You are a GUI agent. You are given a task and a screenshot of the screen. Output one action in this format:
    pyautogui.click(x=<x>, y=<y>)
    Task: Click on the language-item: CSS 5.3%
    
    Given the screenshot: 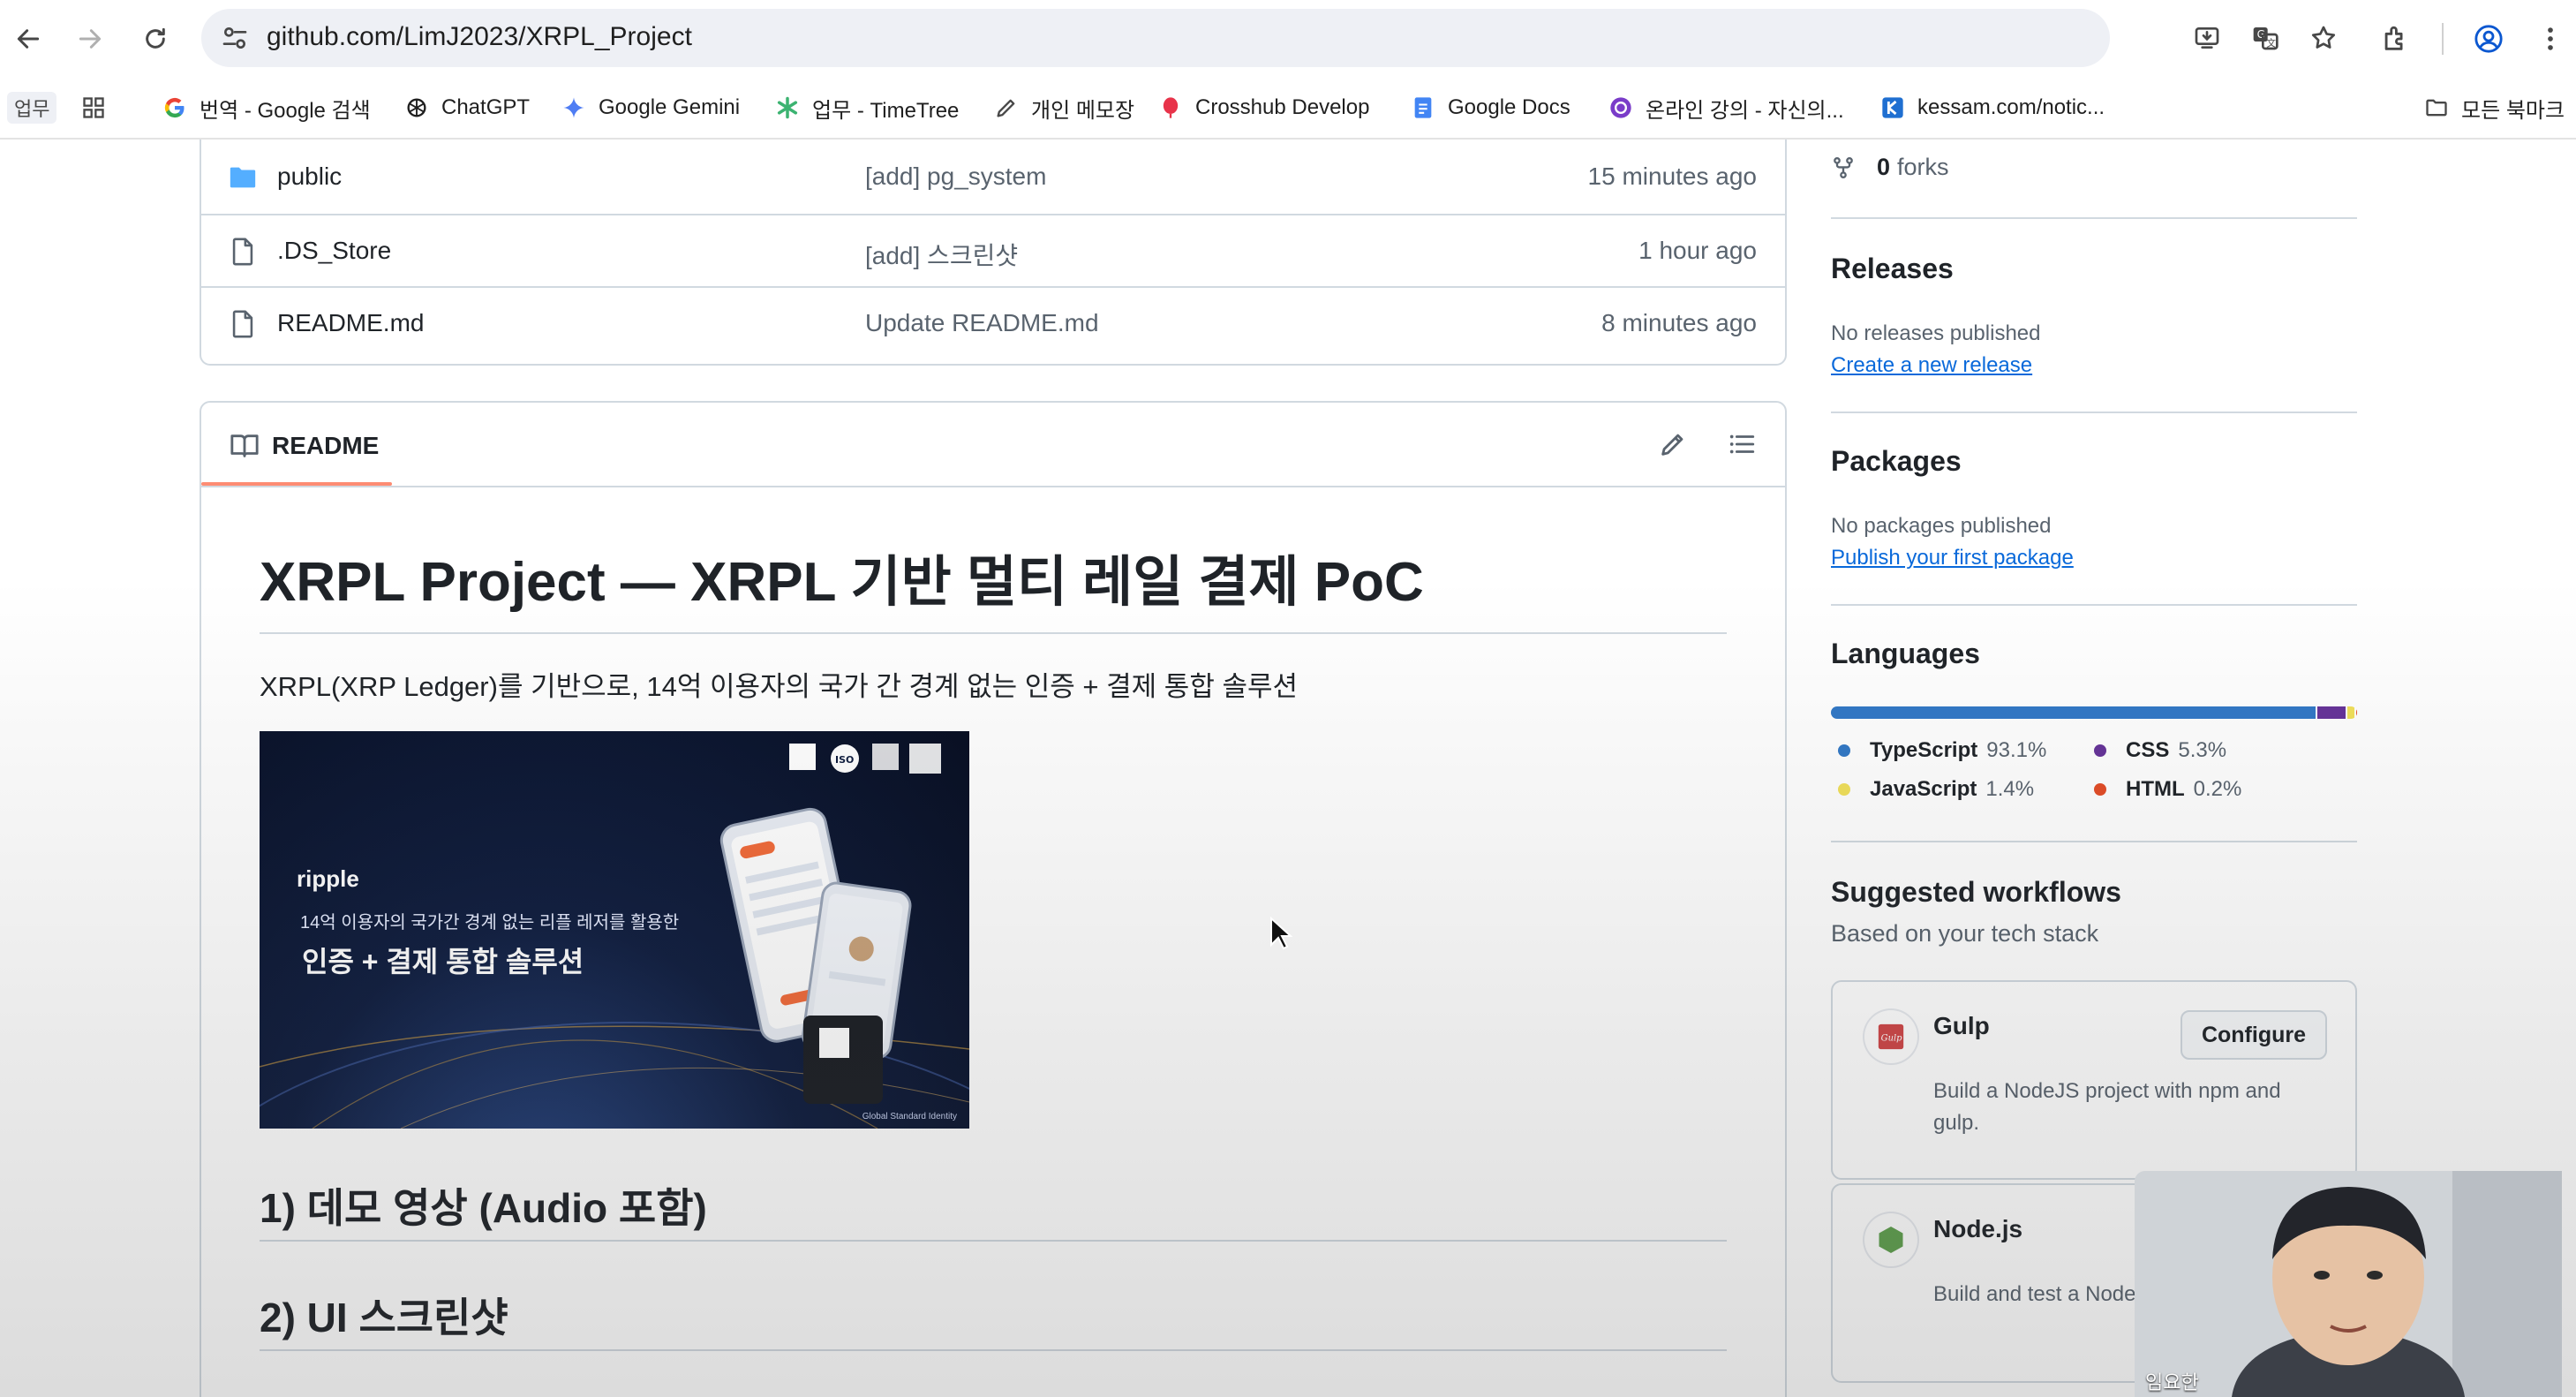 What is the action you would take?
    pyautogui.click(x=2160, y=751)
    